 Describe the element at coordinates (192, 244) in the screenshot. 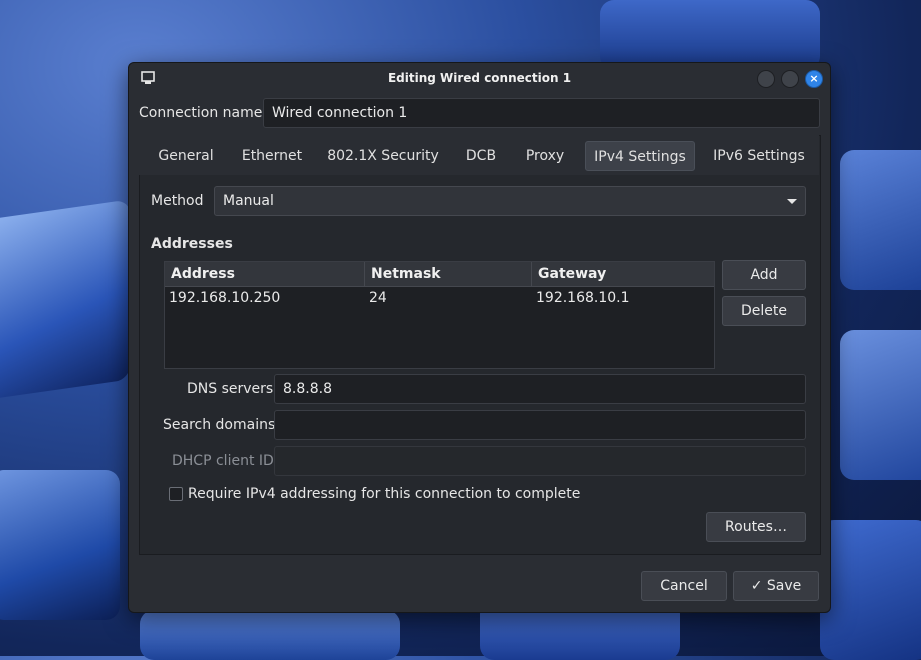

I see `addresses-heading: Addresses` at that location.